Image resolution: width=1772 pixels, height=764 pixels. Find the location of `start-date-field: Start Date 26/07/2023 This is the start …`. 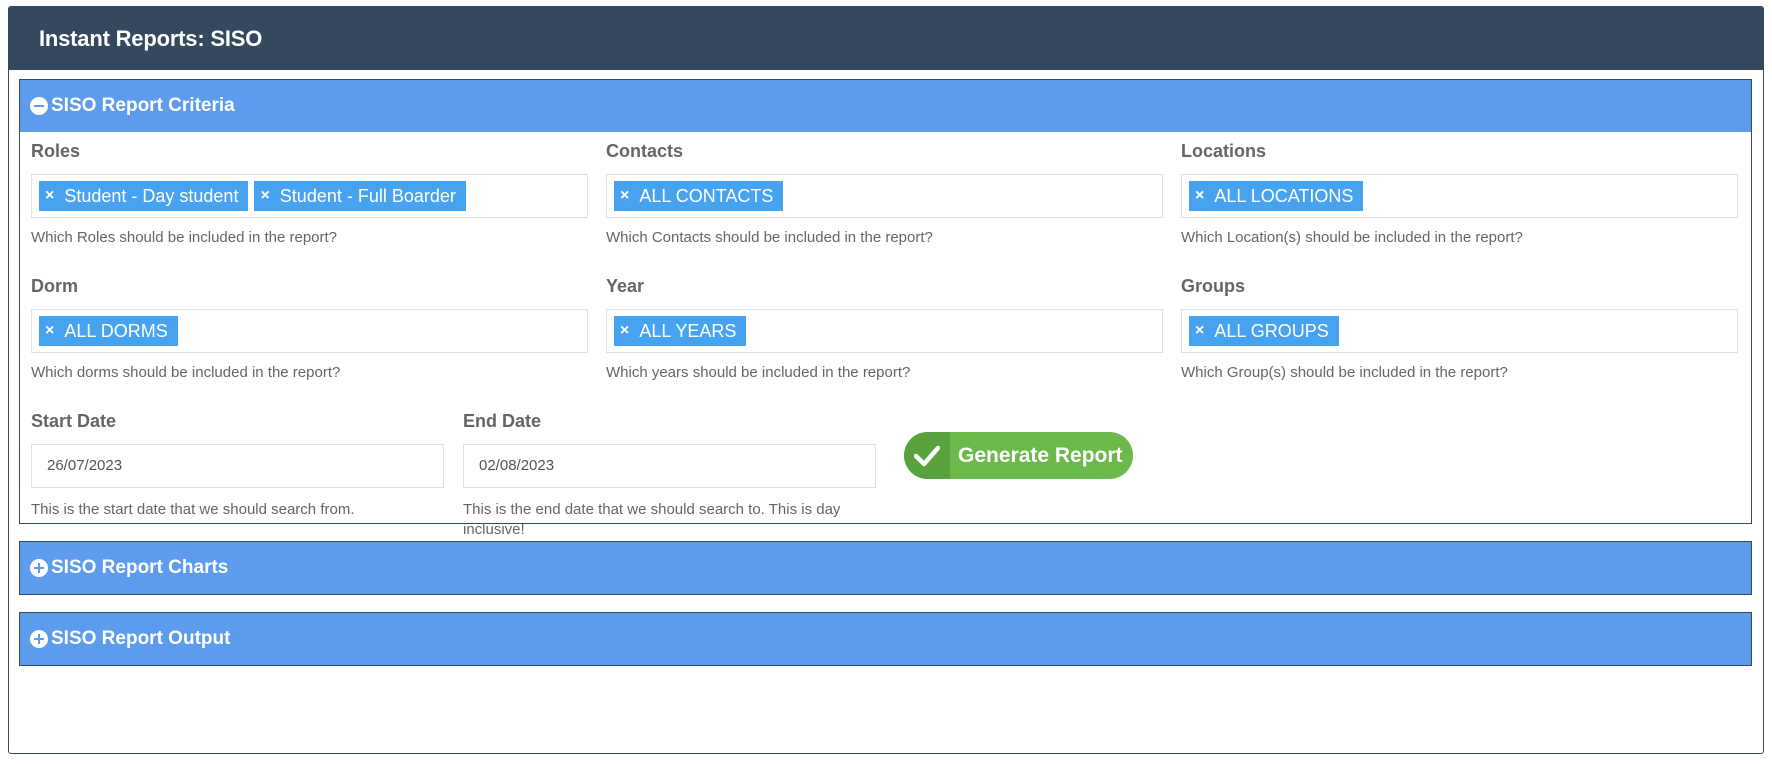

start-date-field: Start Date 26/07/2023 This is the start … is located at coordinates (237, 464).